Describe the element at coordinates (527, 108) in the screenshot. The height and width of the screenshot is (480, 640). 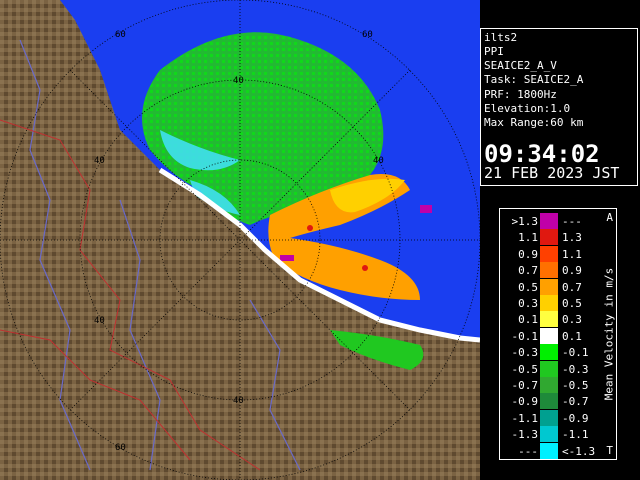
I see `elevation-value: Elevation:1.0` at that location.